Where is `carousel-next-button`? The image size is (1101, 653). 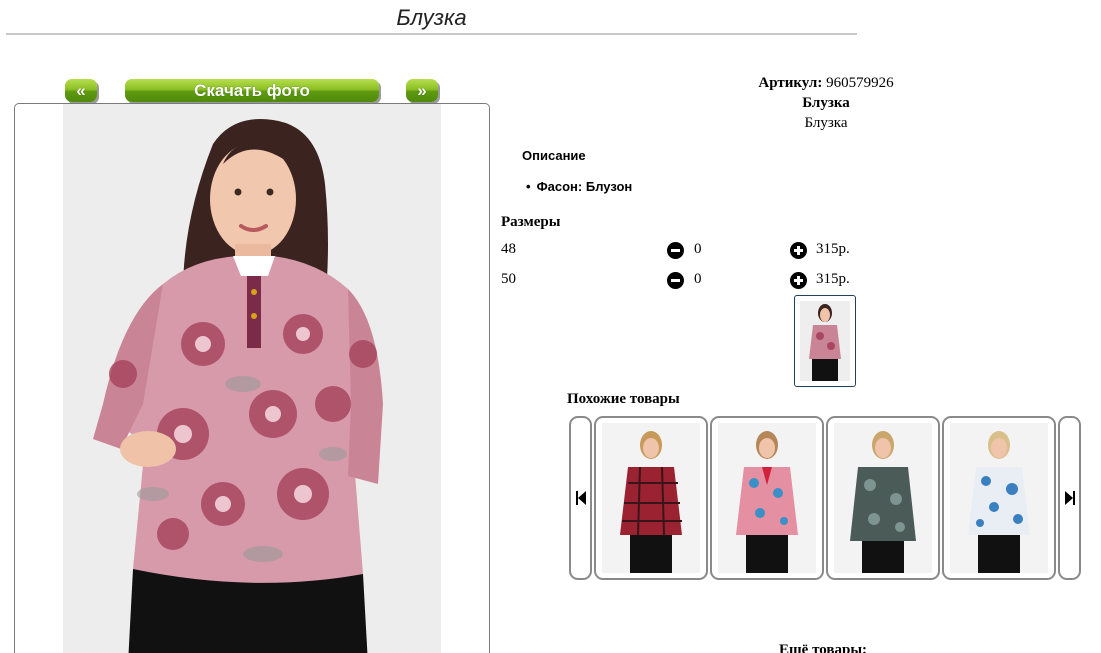 carousel-next-button is located at coordinates (1069, 498).